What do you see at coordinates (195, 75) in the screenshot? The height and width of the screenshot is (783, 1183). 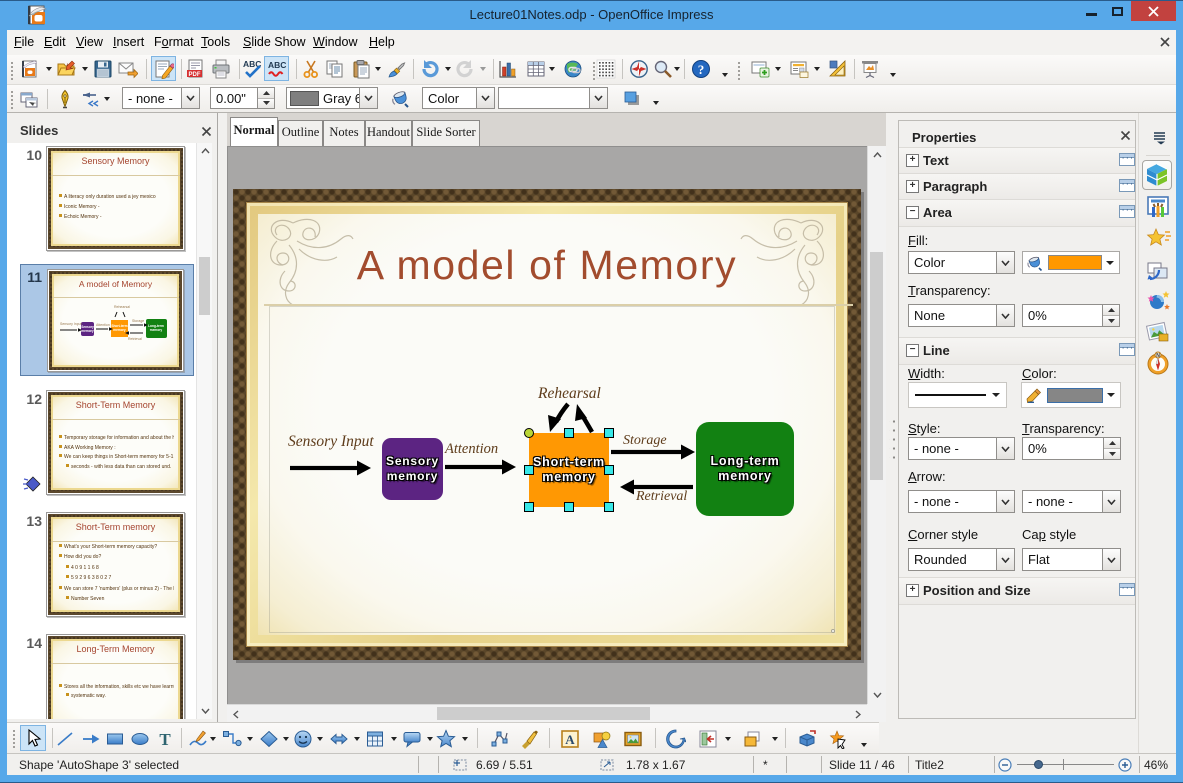 I see `svg-text: PDF` at bounding box center [195, 75].